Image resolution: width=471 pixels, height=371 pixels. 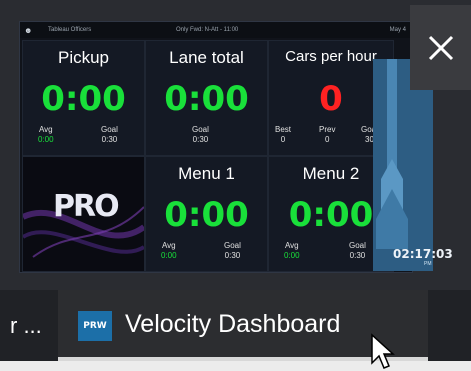 I want to click on menu1-goal: Goal 0:30, so click(x=232, y=251).